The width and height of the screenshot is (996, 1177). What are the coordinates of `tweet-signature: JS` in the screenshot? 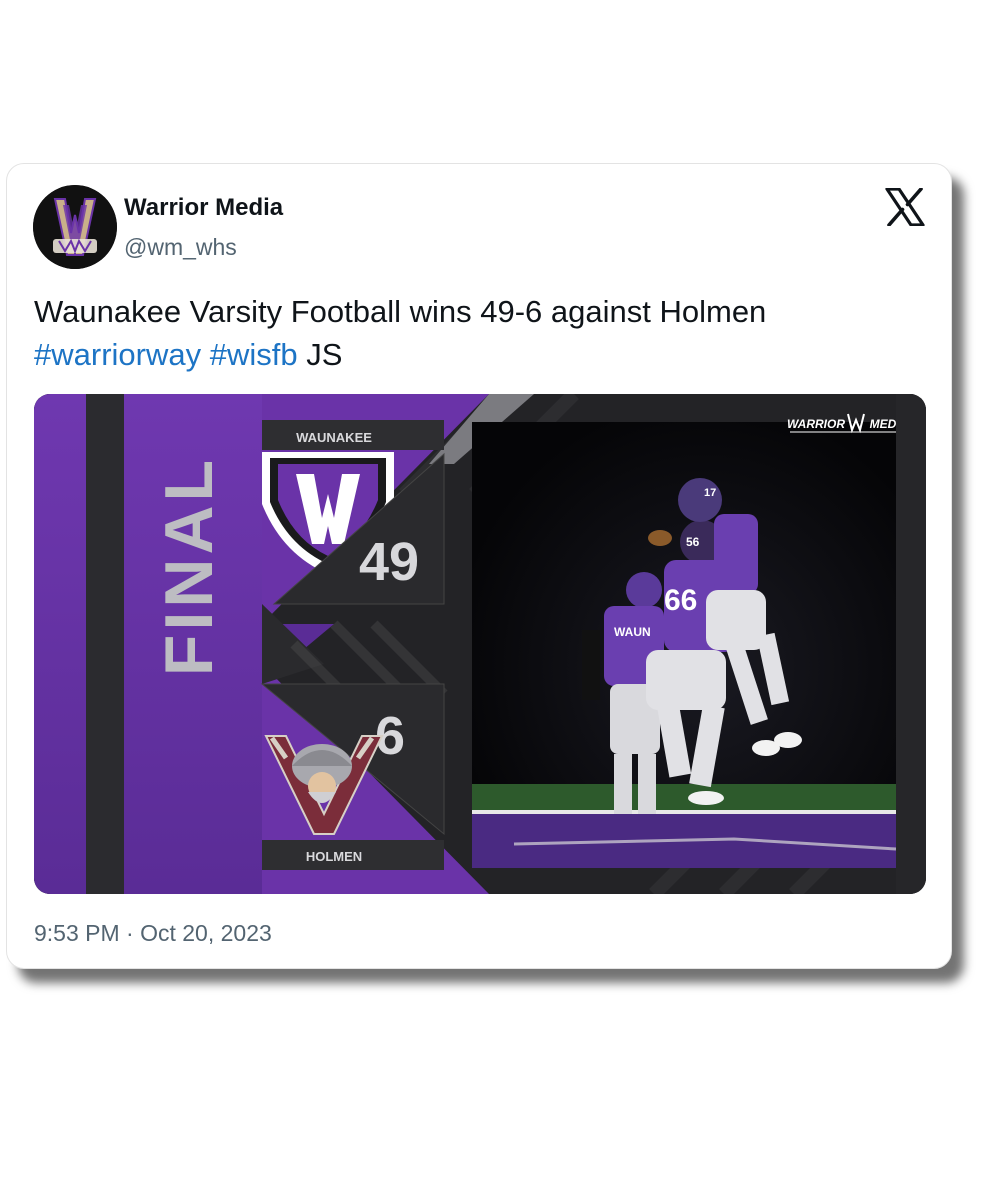 It's located at (324, 354).